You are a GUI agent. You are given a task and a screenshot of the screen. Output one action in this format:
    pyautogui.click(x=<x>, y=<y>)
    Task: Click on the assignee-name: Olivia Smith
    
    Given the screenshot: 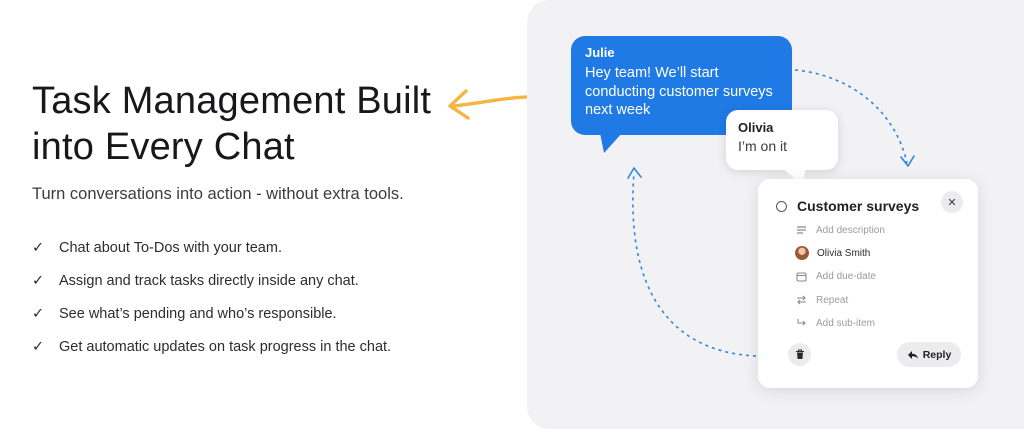 What is the action you would take?
    pyautogui.click(x=844, y=253)
    